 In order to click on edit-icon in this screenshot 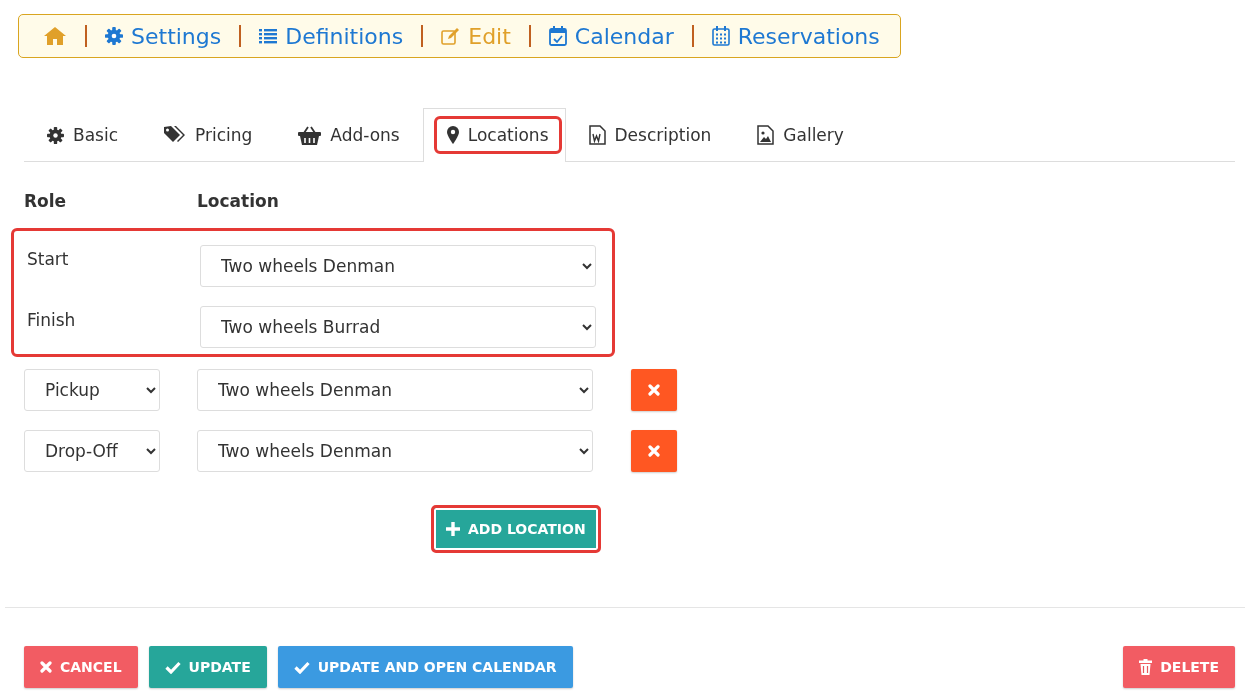, I will do `click(451, 36)`.